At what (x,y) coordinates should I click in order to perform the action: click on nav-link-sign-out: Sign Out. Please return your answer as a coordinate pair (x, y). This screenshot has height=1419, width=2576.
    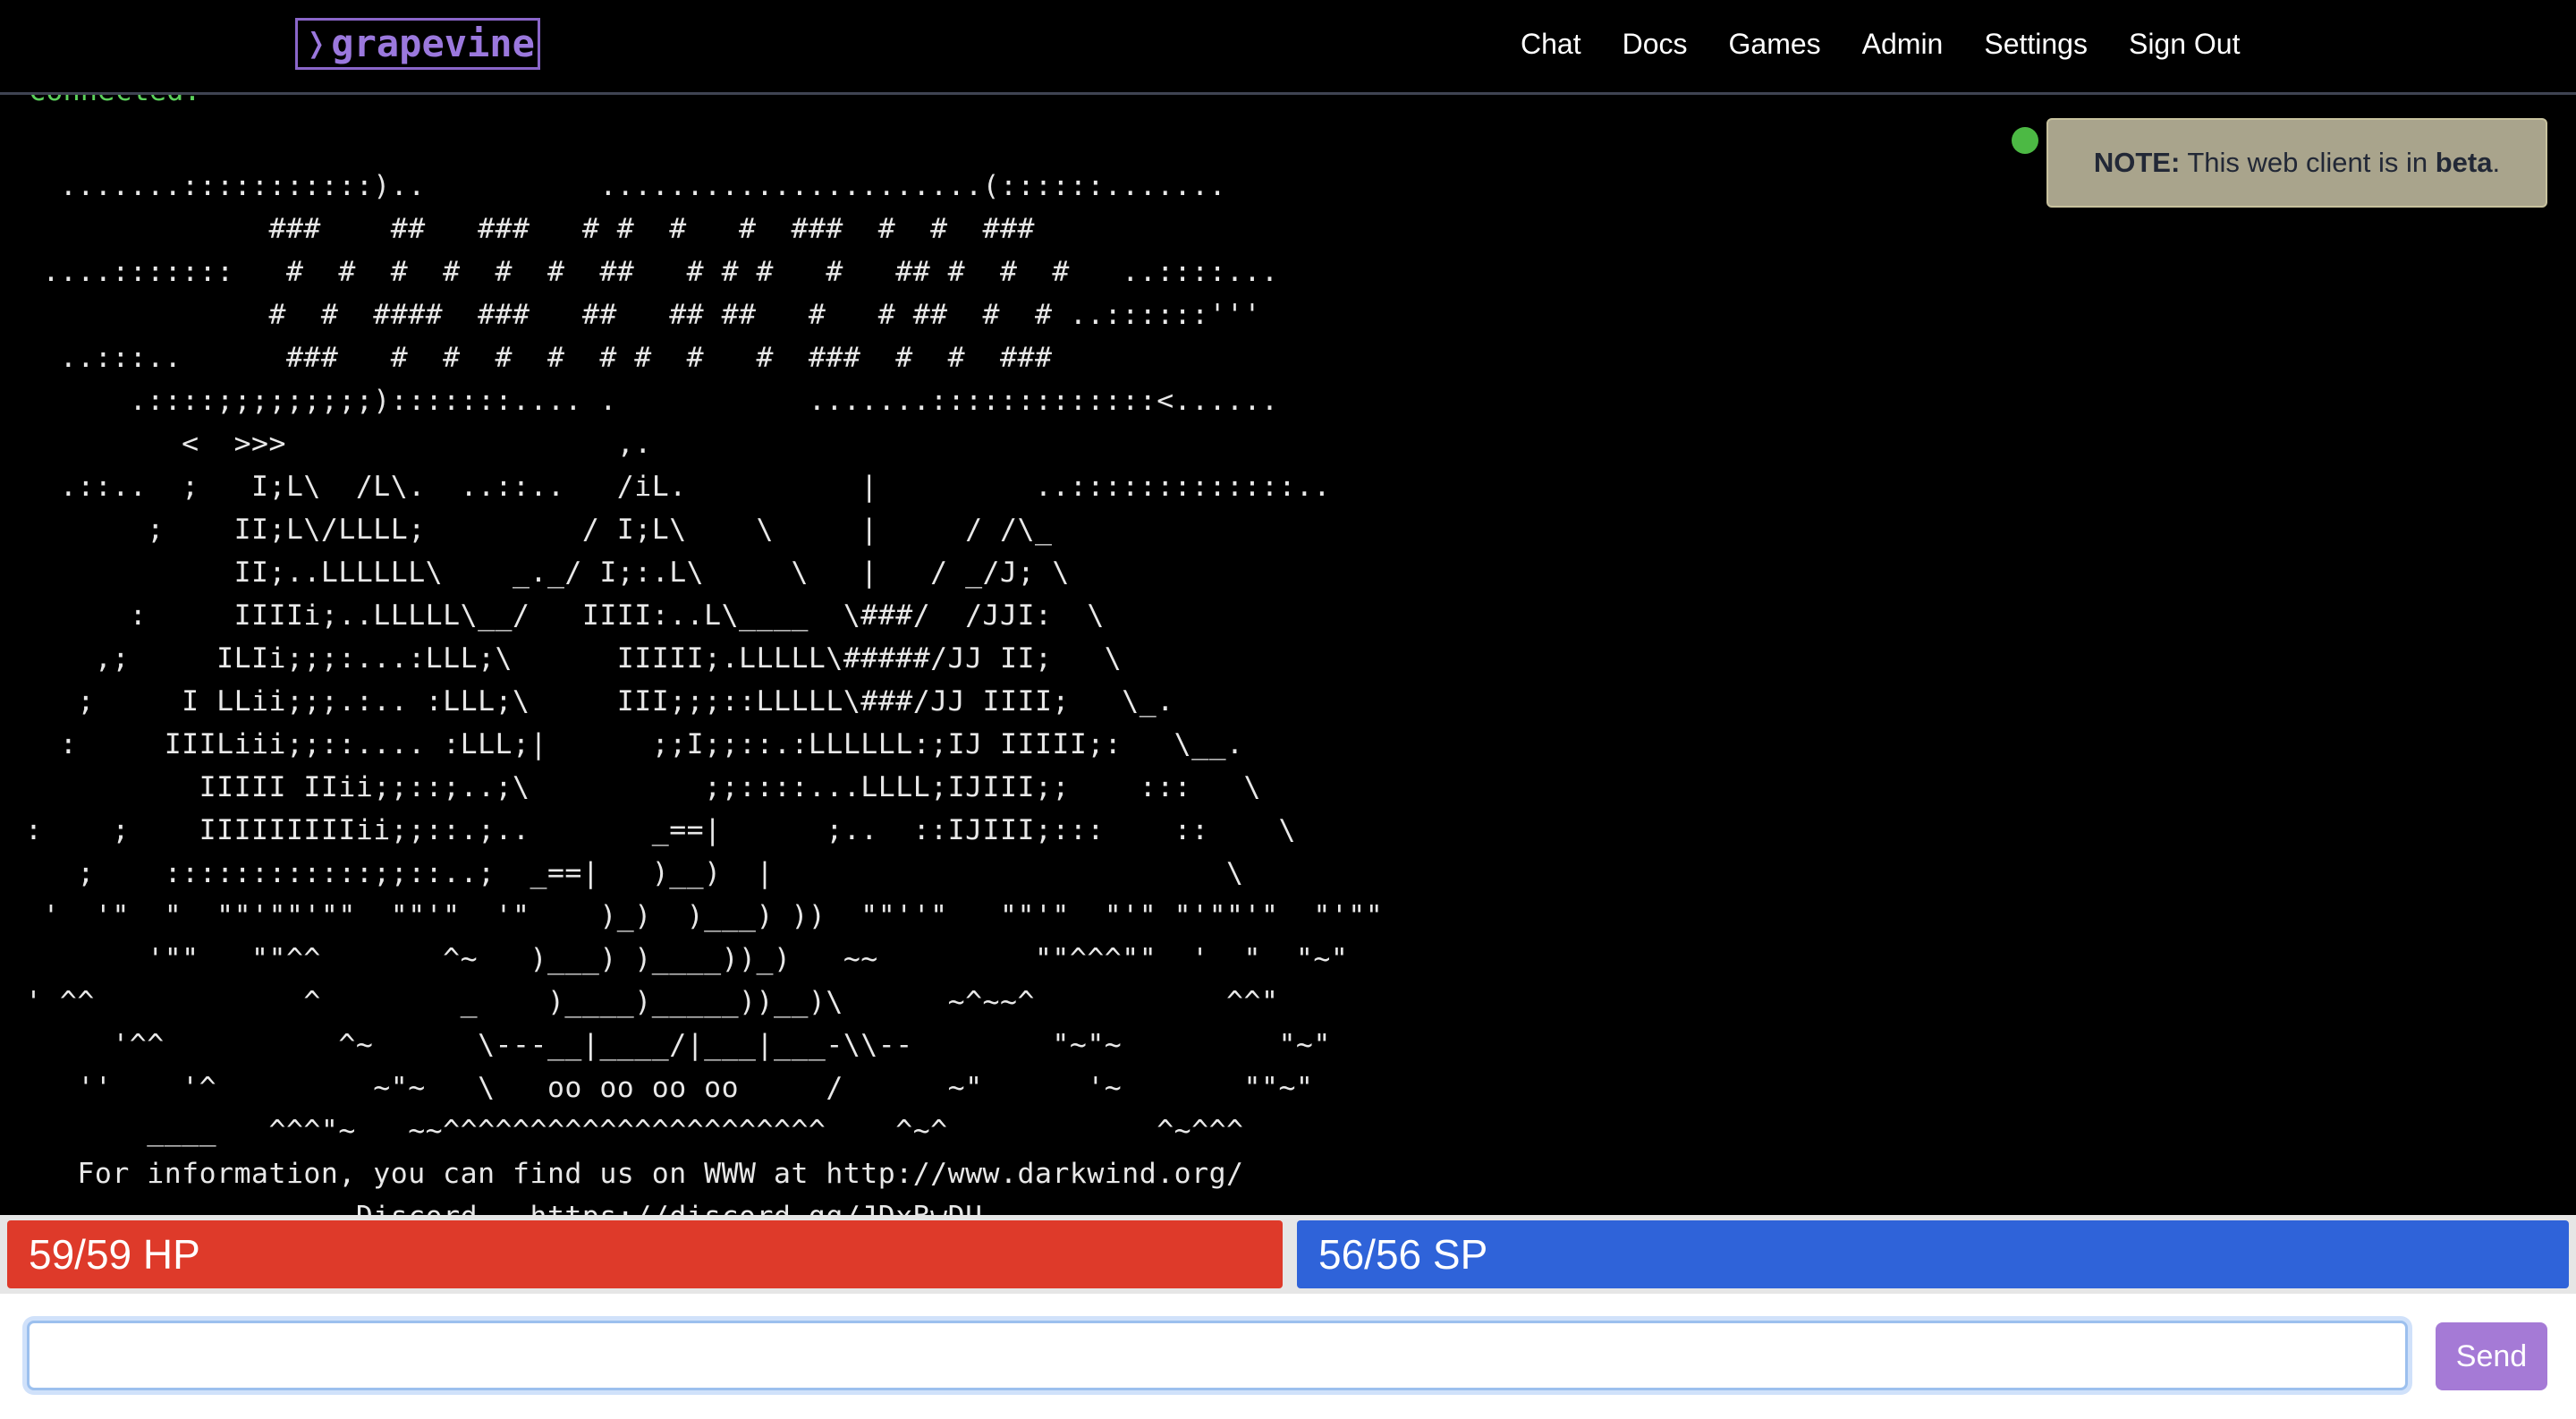
    Looking at the image, I should click on (2185, 43).